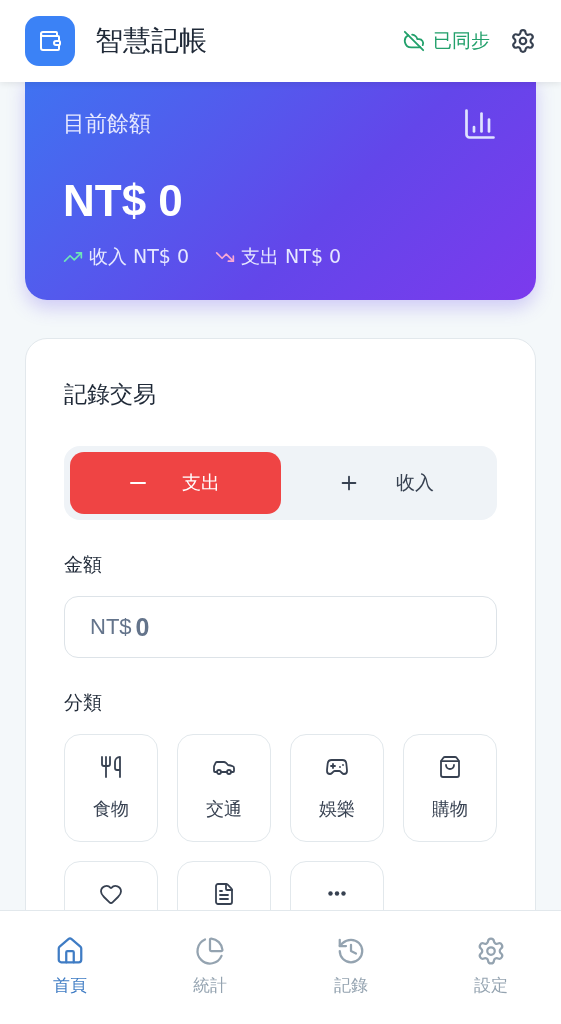 This screenshot has height=1024, width=561. What do you see at coordinates (151, 41) in the screenshot?
I see `app-title: 智慧記帳` at bounding box center [151, 41].